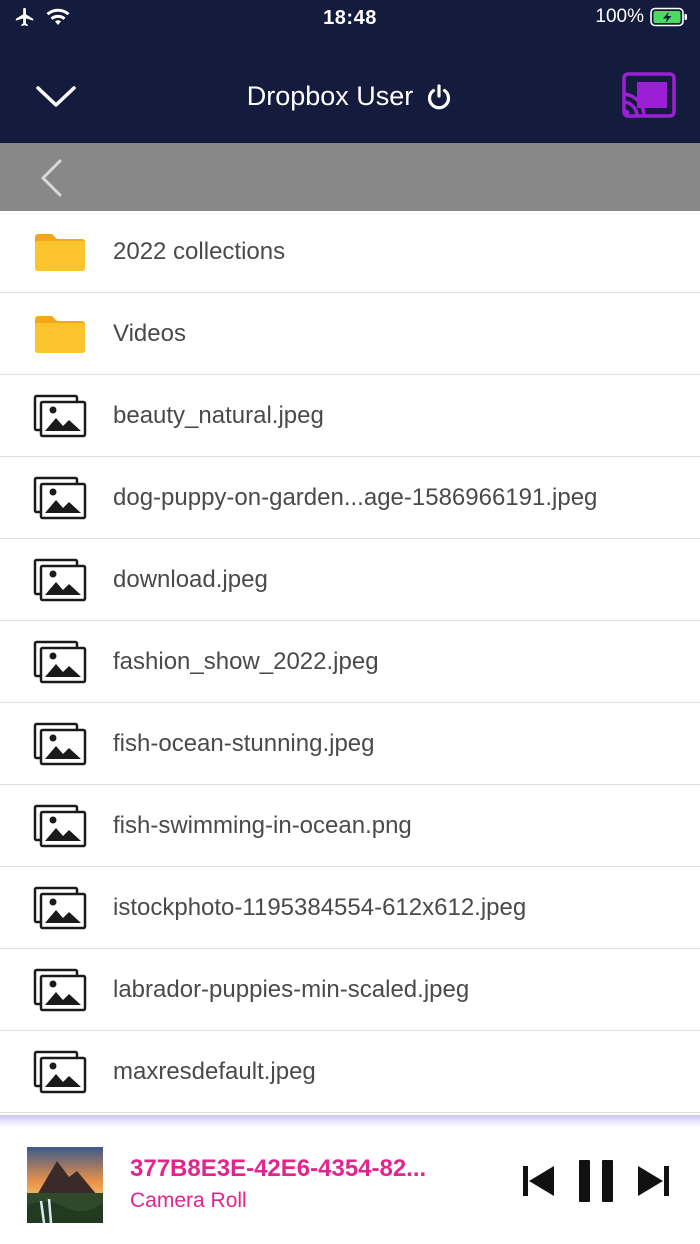  I want to click on battery-charging-icon, so click(668, 17).